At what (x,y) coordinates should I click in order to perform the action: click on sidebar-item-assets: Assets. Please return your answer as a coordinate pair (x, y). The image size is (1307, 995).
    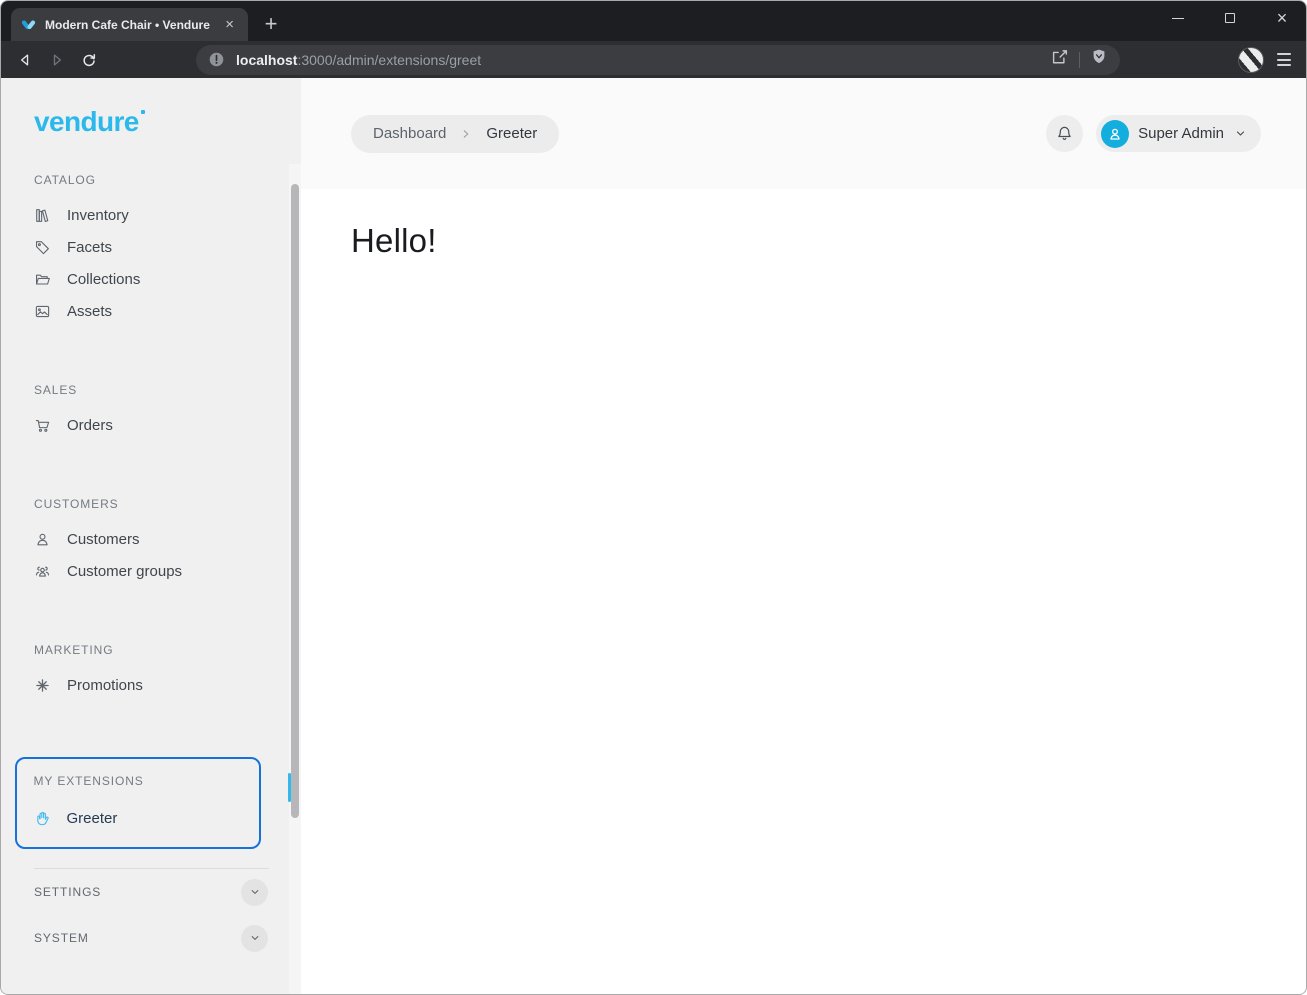
    Looking at the image, I should click on (167, 311).